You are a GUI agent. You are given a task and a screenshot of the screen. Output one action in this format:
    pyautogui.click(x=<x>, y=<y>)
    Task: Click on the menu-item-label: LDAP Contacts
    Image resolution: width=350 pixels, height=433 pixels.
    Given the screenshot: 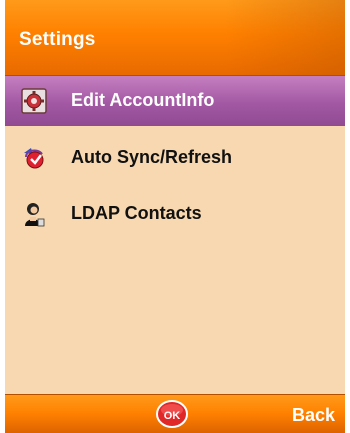 What is the action you would take?
    pyautogui.click(x=136, y=213)
    